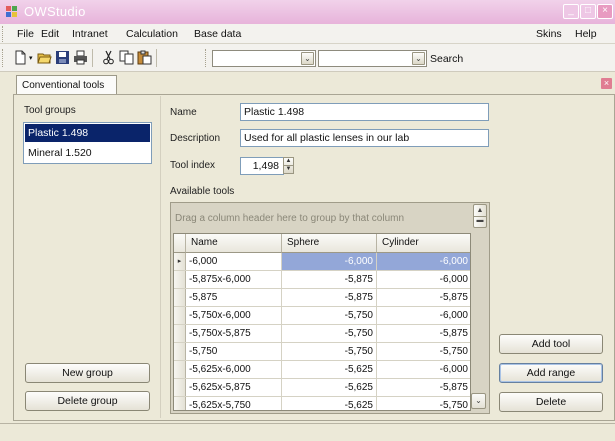 The height and width of the screenshot is (441, 615). I want to click on list-item: Plastic 1.498, so click(87, 133).